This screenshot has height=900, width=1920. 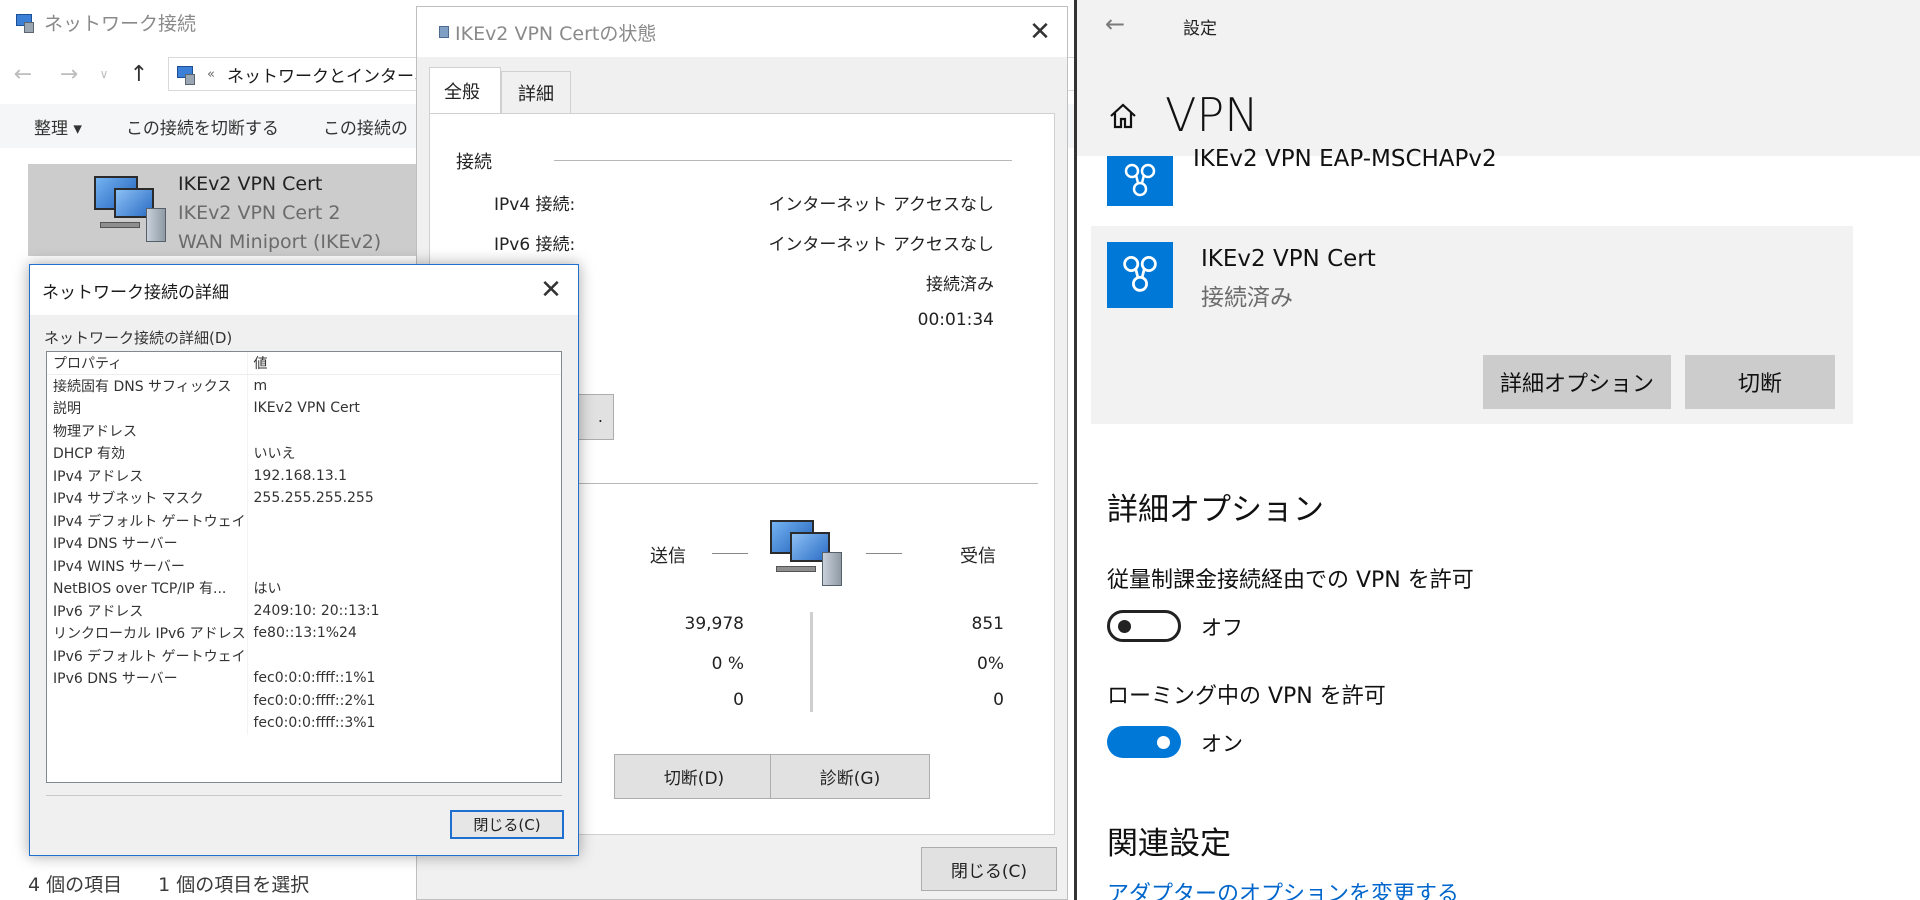 What do you see at coordinates (694, 776) in the screenshot?
I see `disconnect-button: 切断(D)` at bounding box center [694, 776].